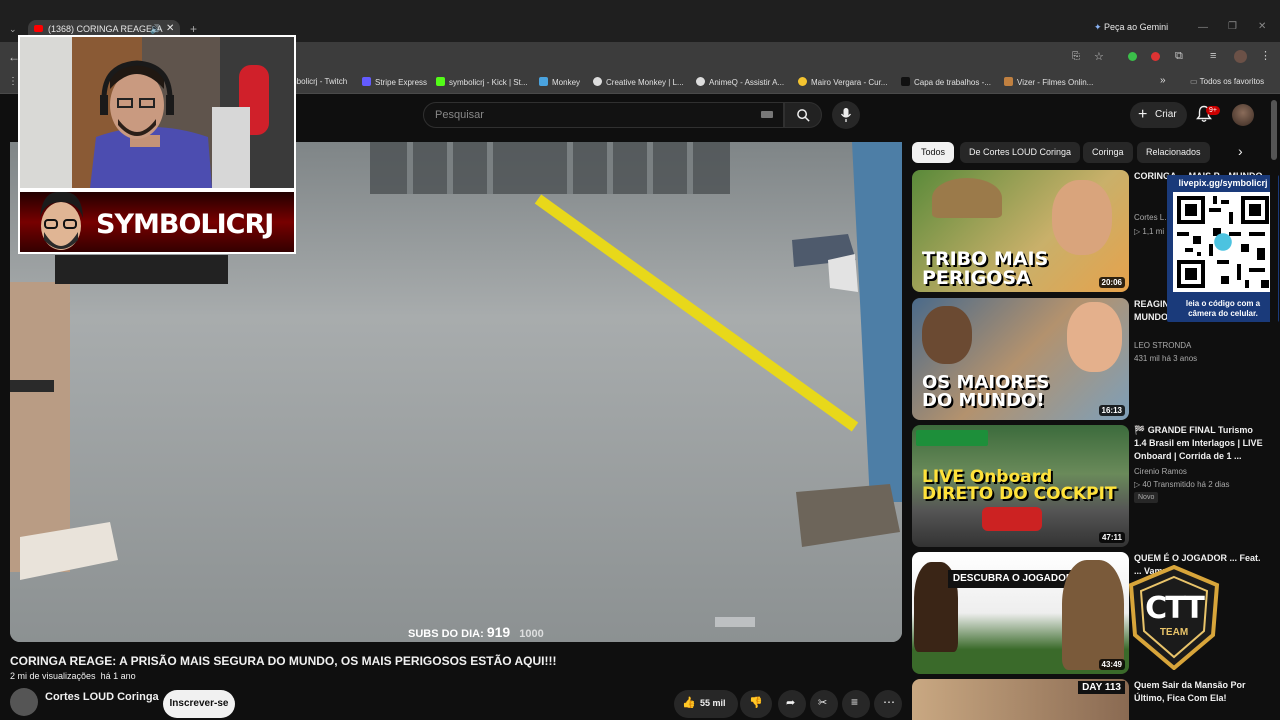  What do you see at coordinates (1020, 486) in the screenshot?
I see `related-thumbnail-3: LIVE Onboard DIRETO DO COCKPIT 47:11` at bounding box center [1020, 486].